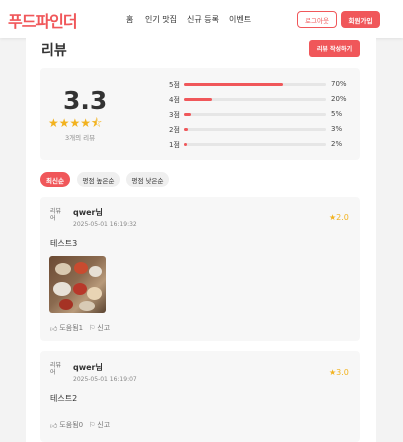 The width and height of the screenshot is (403, 442). I want to click on dist-label-4: 4점, so click(174, 100).